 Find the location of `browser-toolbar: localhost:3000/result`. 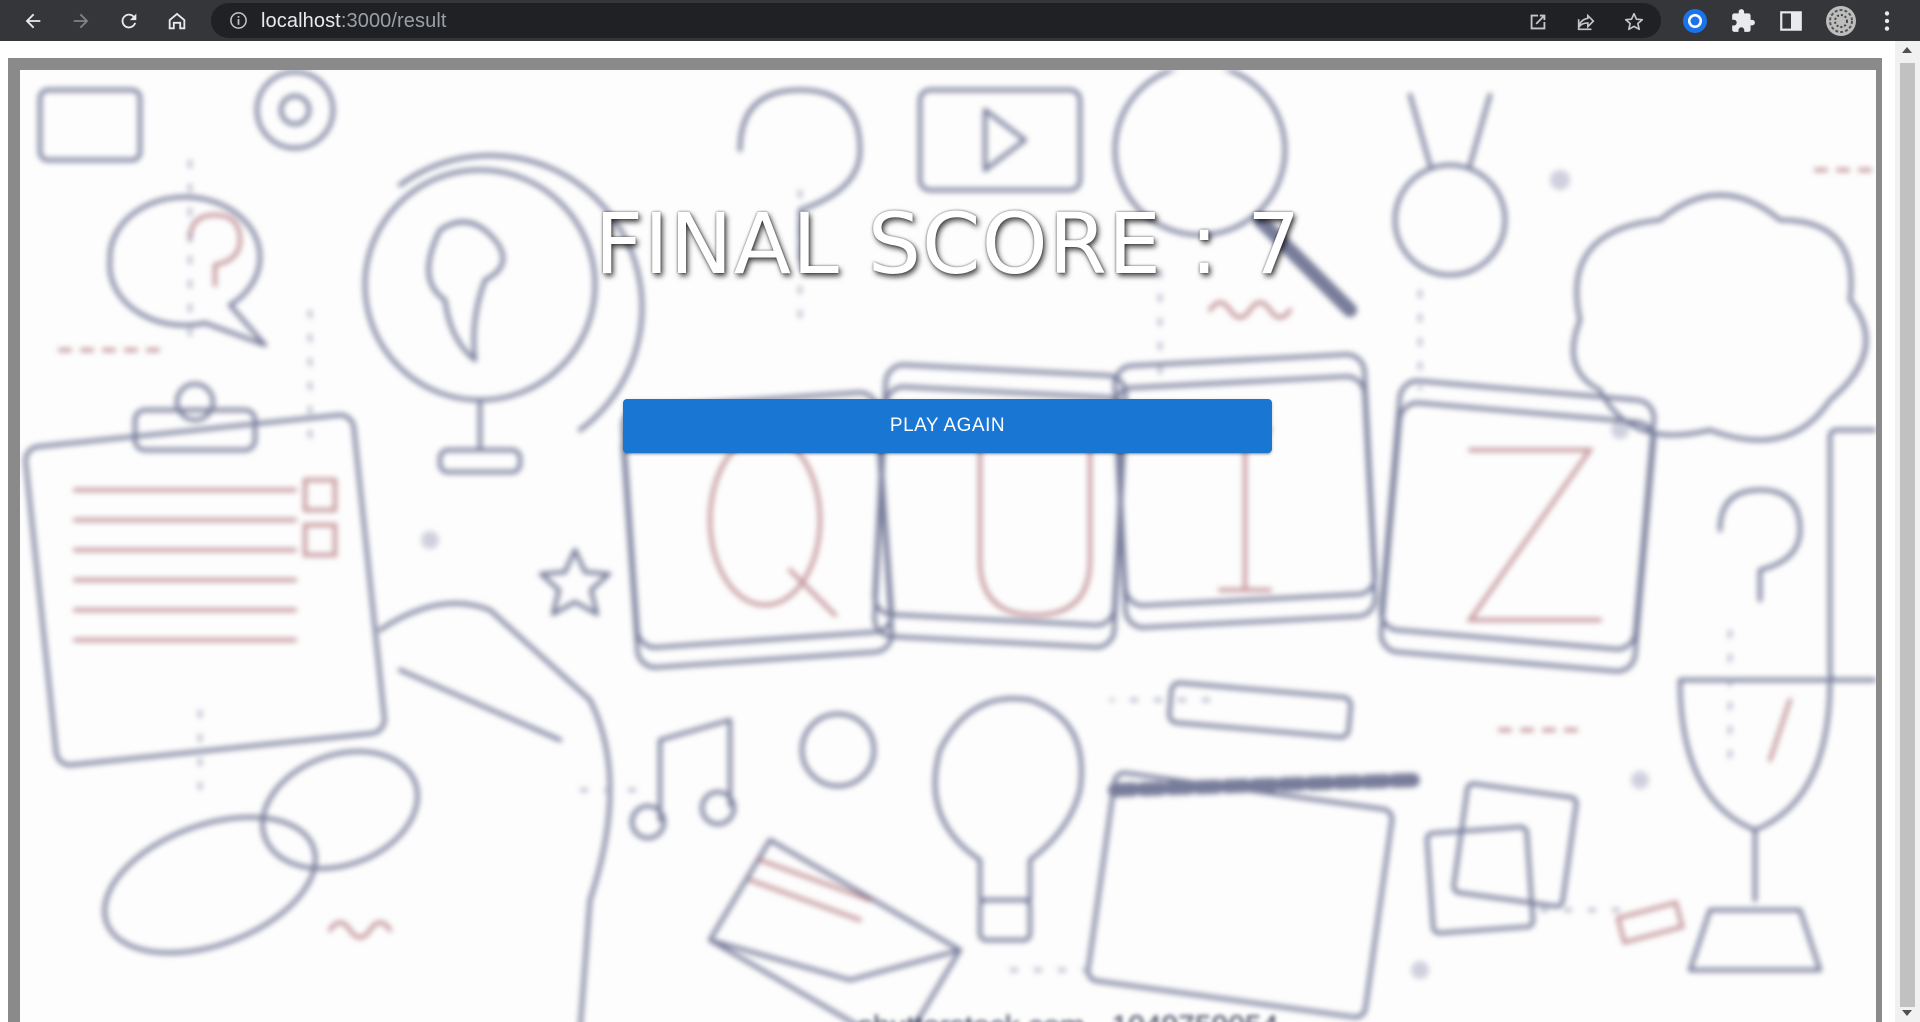

browser-toolbar: localhost:3000/result is located at coordinates (960, 20).